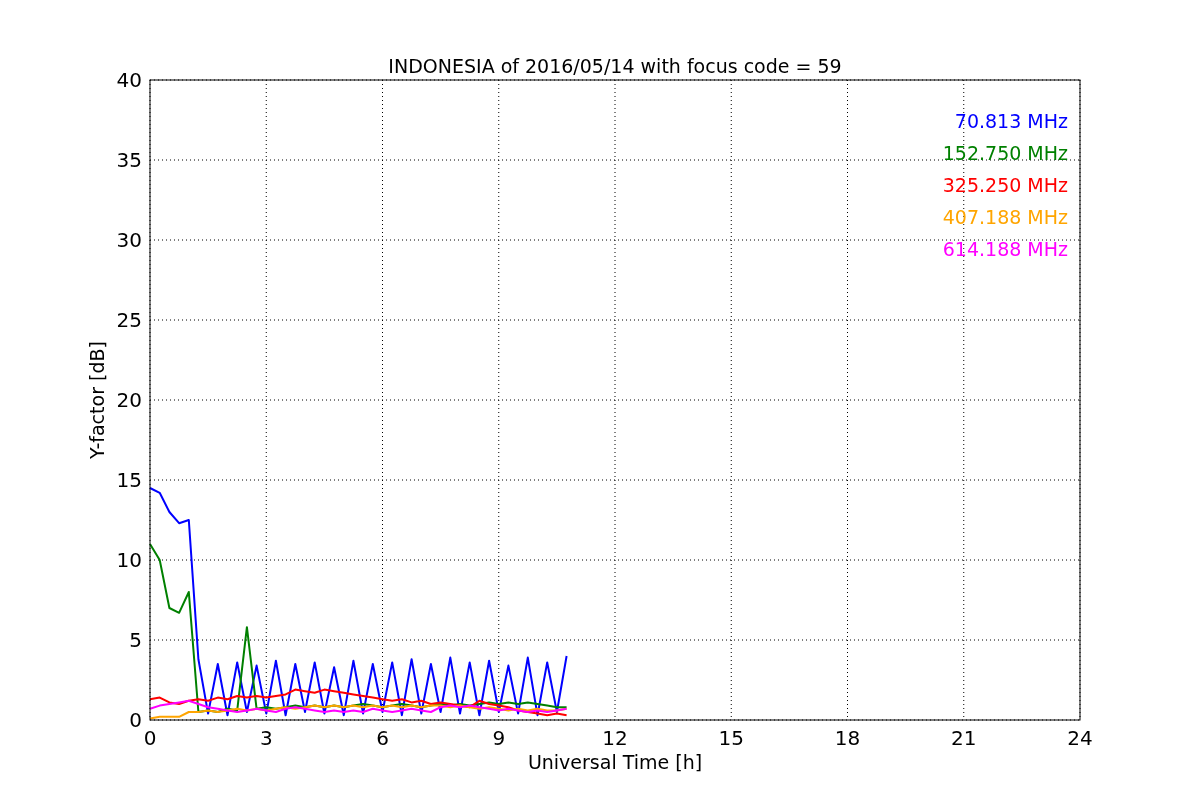 Image resolution: width=1200 pixels, height=800 pixels. I want to click on axis-label: Universal Time [h], so click(615, 762).